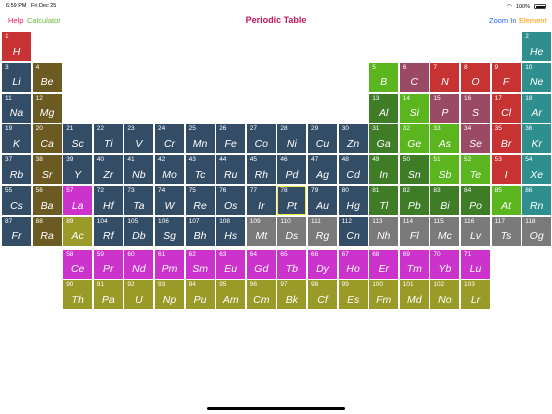  I want to click on element-cell-zr: 40 Zr, so click(108, 170).